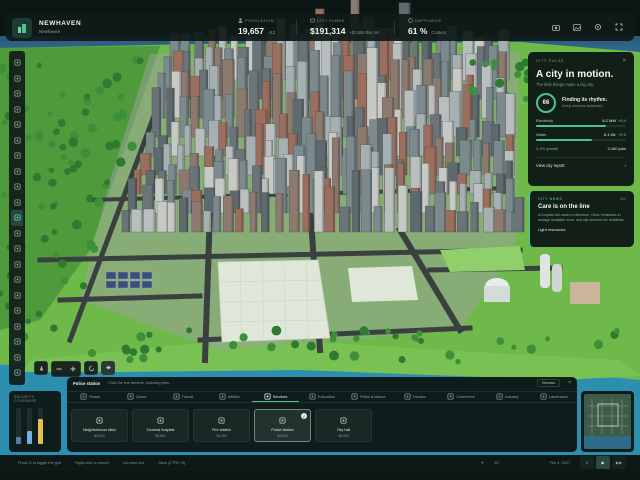 This screenshot has width=640, height=480. What do you see at coordinates (275, 397) in the screenshot?
I see `tab-services: Services` at bounding box center [275, 397].